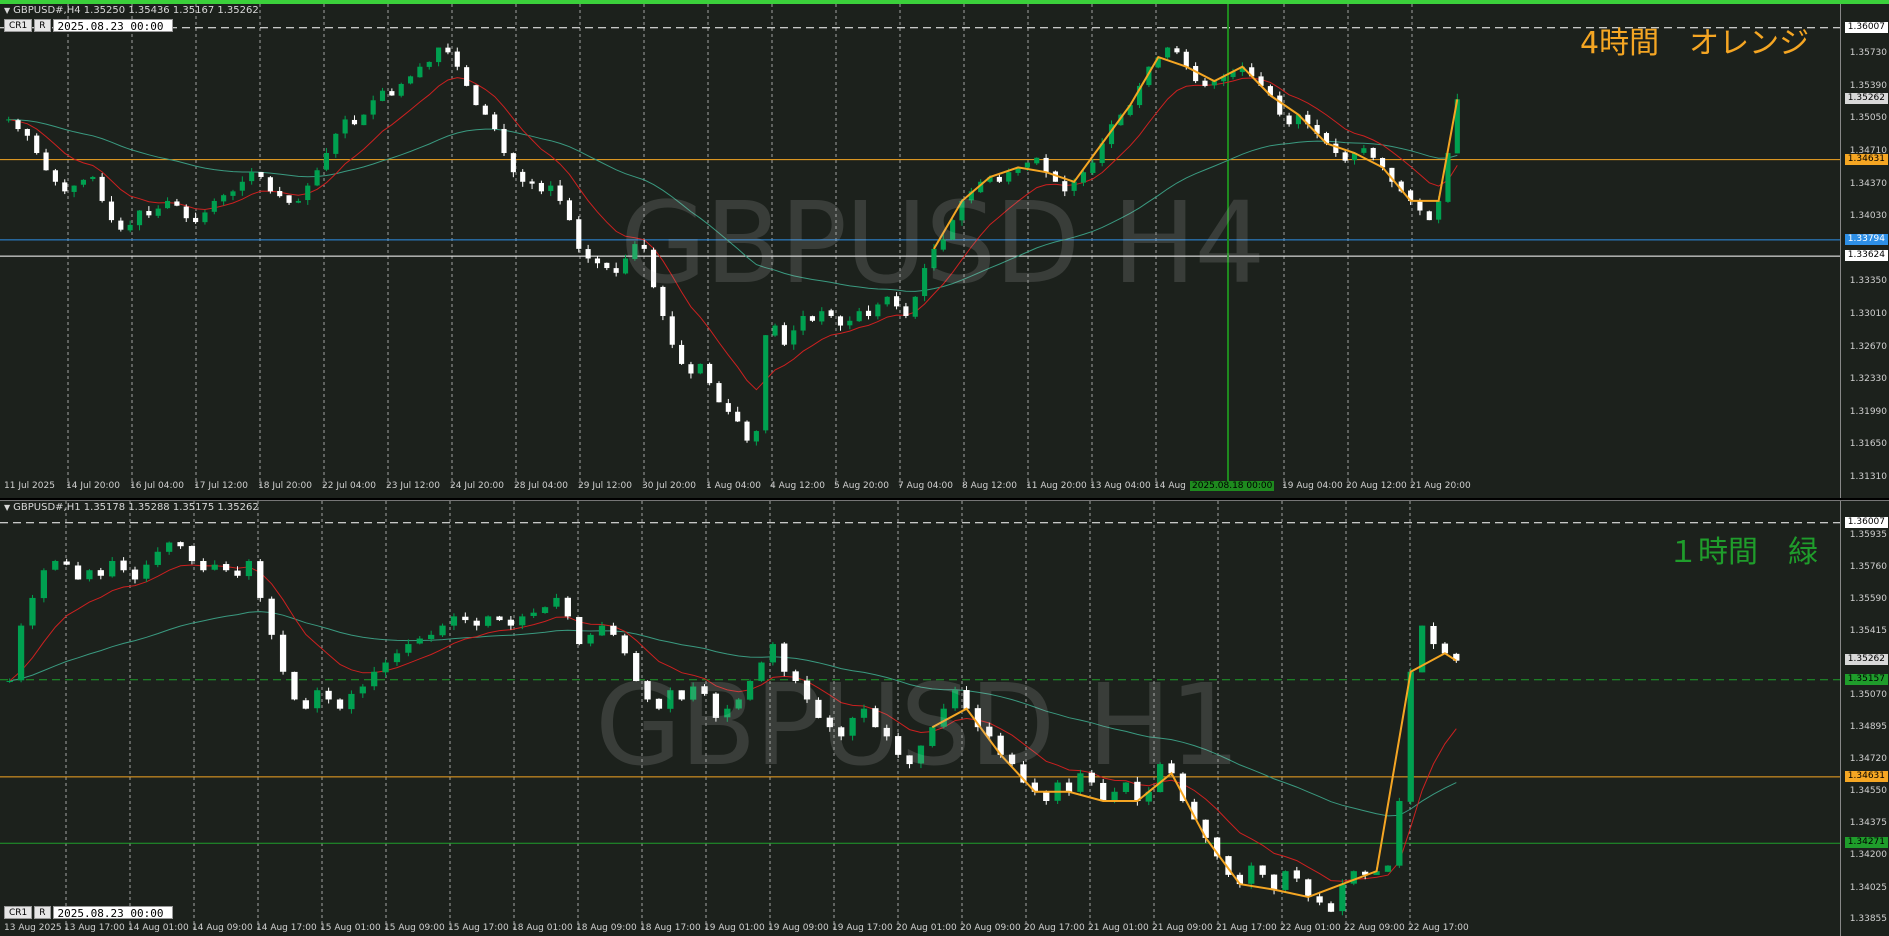 Image resolution: width=1889 pixels, height=936 pixels. I want to click on price-level-badge: 1.36007, so click(1866, 522).